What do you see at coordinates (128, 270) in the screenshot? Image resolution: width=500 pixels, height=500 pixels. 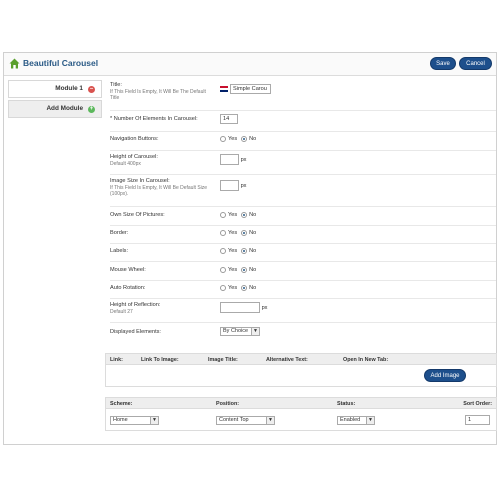 I see `mouse-wheel-label: Mouse Wheel:` at bounding box center [128, 270].